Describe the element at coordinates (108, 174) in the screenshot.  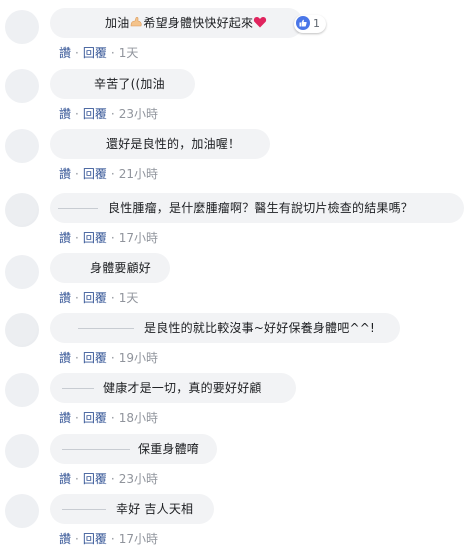
I see `comment-actions: 讚 · 回覆 · 21小時` at that location.